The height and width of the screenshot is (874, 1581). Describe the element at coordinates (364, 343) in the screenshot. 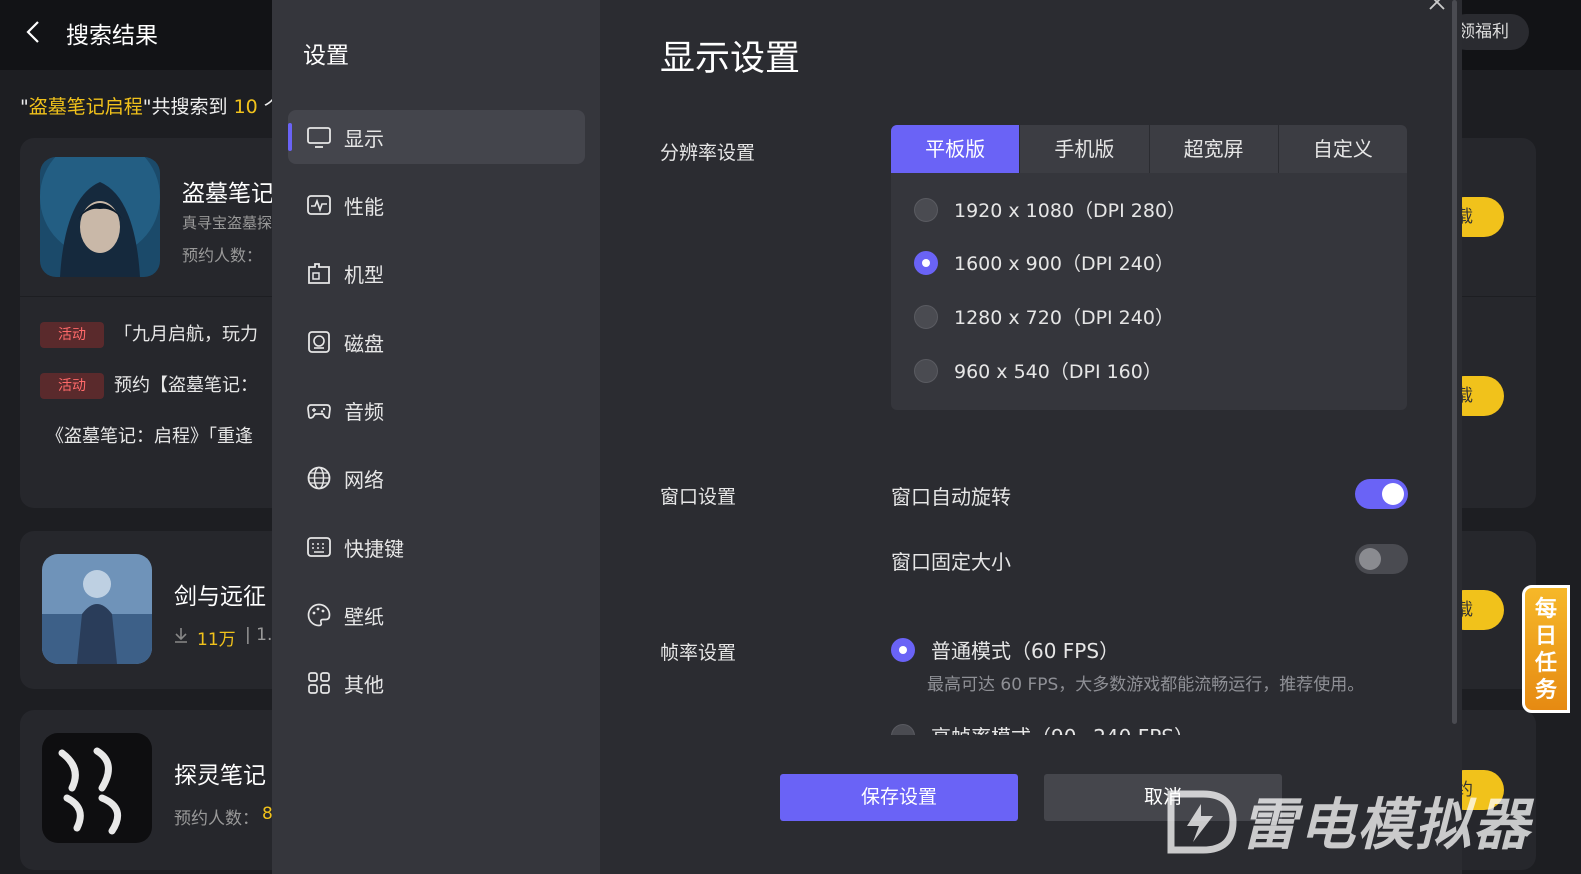

I see `nav-label: 磁盘` at that location.